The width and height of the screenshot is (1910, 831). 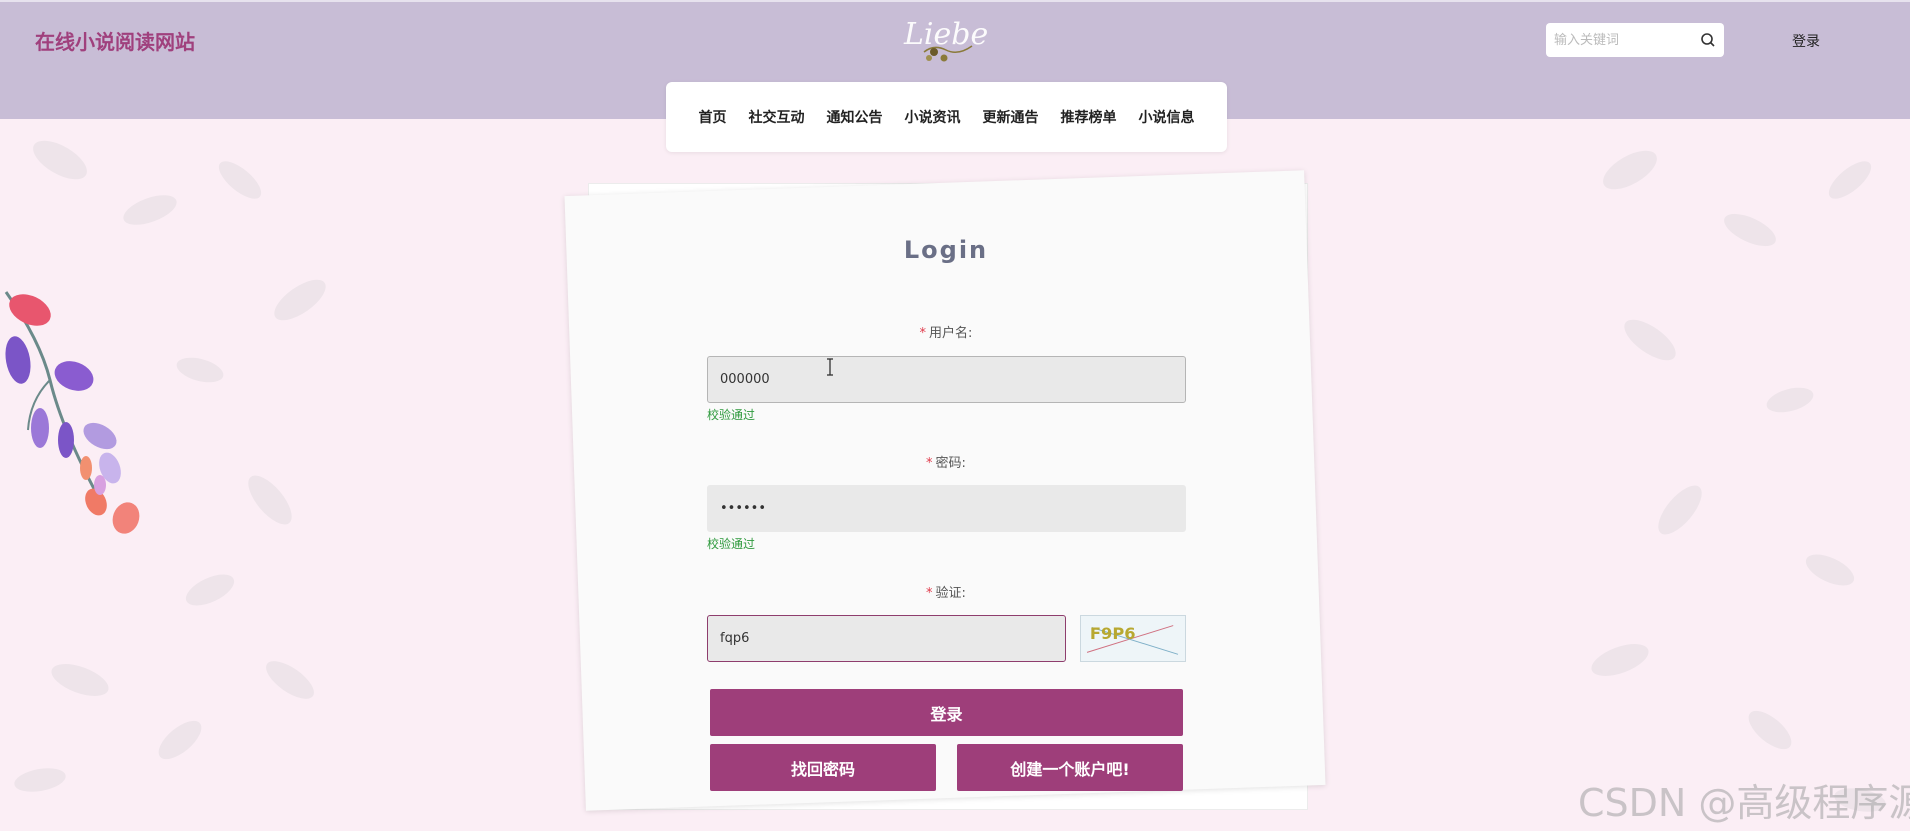 I want to click on nav-item-updates: 更新通告, so click(x=1011, y=117).